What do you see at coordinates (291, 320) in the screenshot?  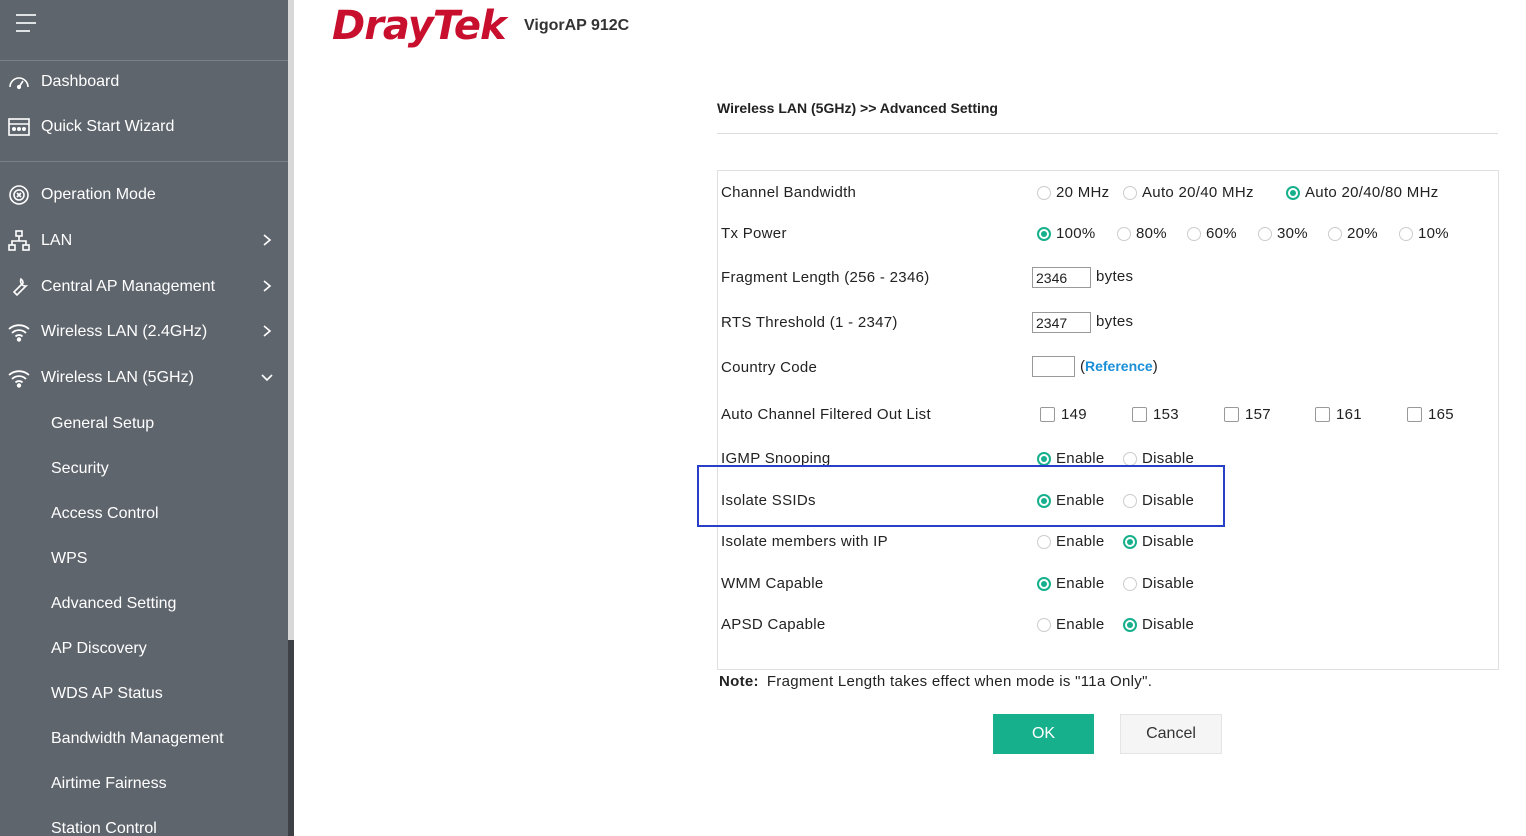 I see `scrollbar-thumb` at bounding box center [291, 320].